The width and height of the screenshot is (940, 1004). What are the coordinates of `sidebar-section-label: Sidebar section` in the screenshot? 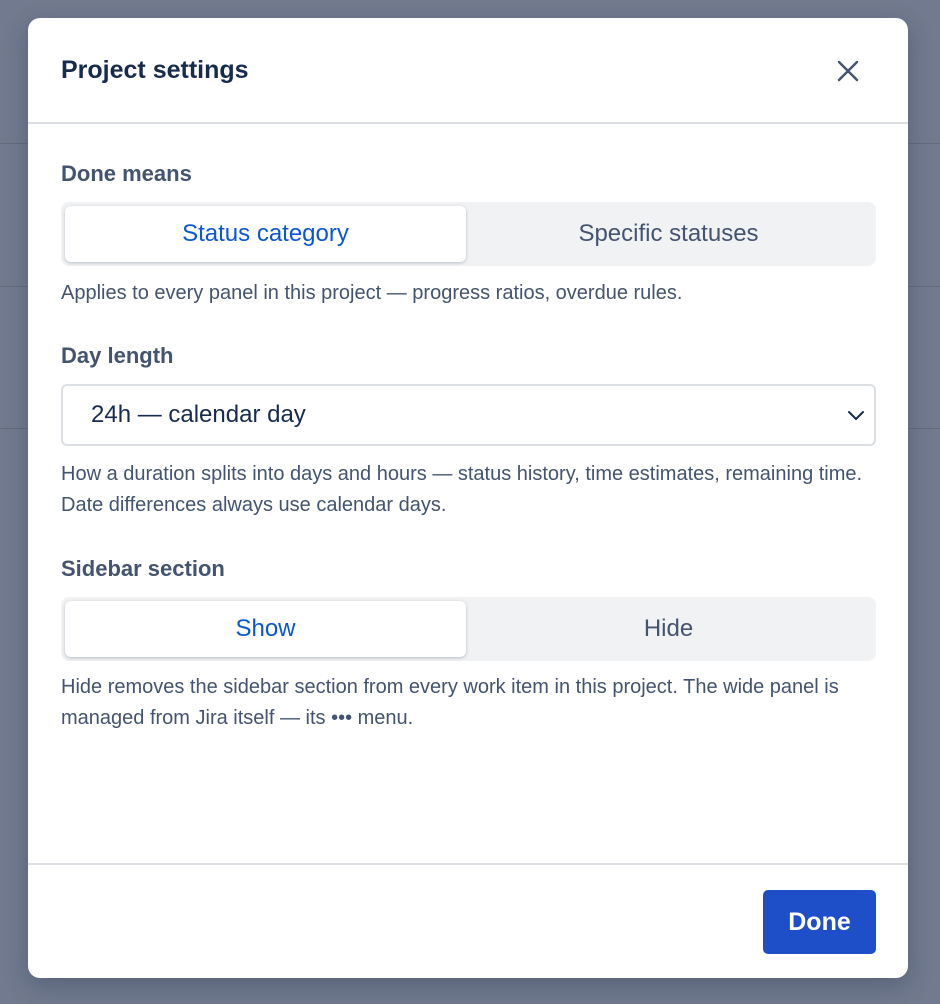 It's located at (143, 568).